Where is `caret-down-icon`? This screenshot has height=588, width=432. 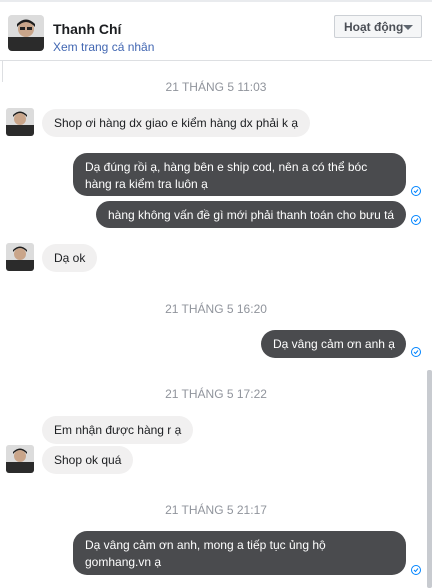
caret-down-icon is located at coordinates (408, 27).